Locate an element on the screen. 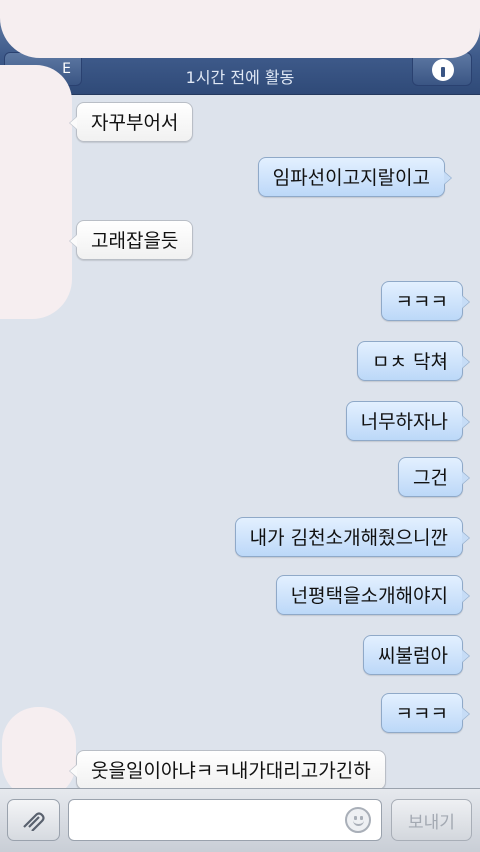  last-active-status: 1시간 전에 활동 is located at coordinates (240, 77).